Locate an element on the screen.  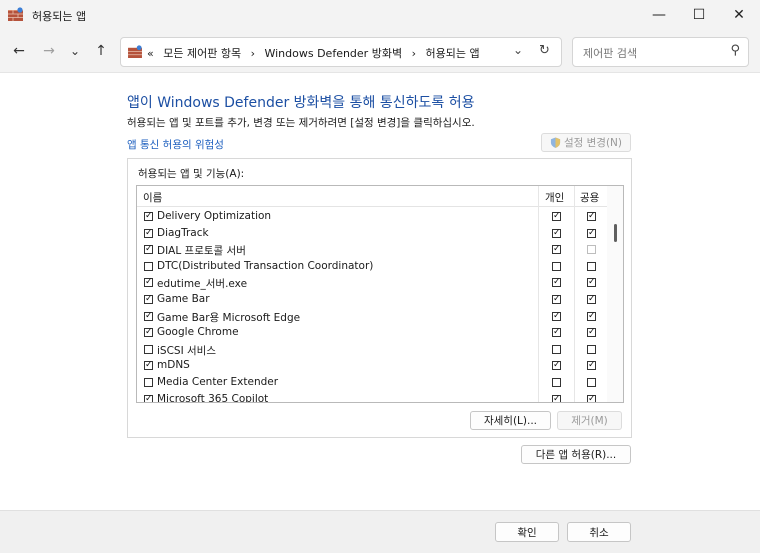
title-bar: 허용되는 앱 — ☐ ✕ is located at coordinates (380, 15).